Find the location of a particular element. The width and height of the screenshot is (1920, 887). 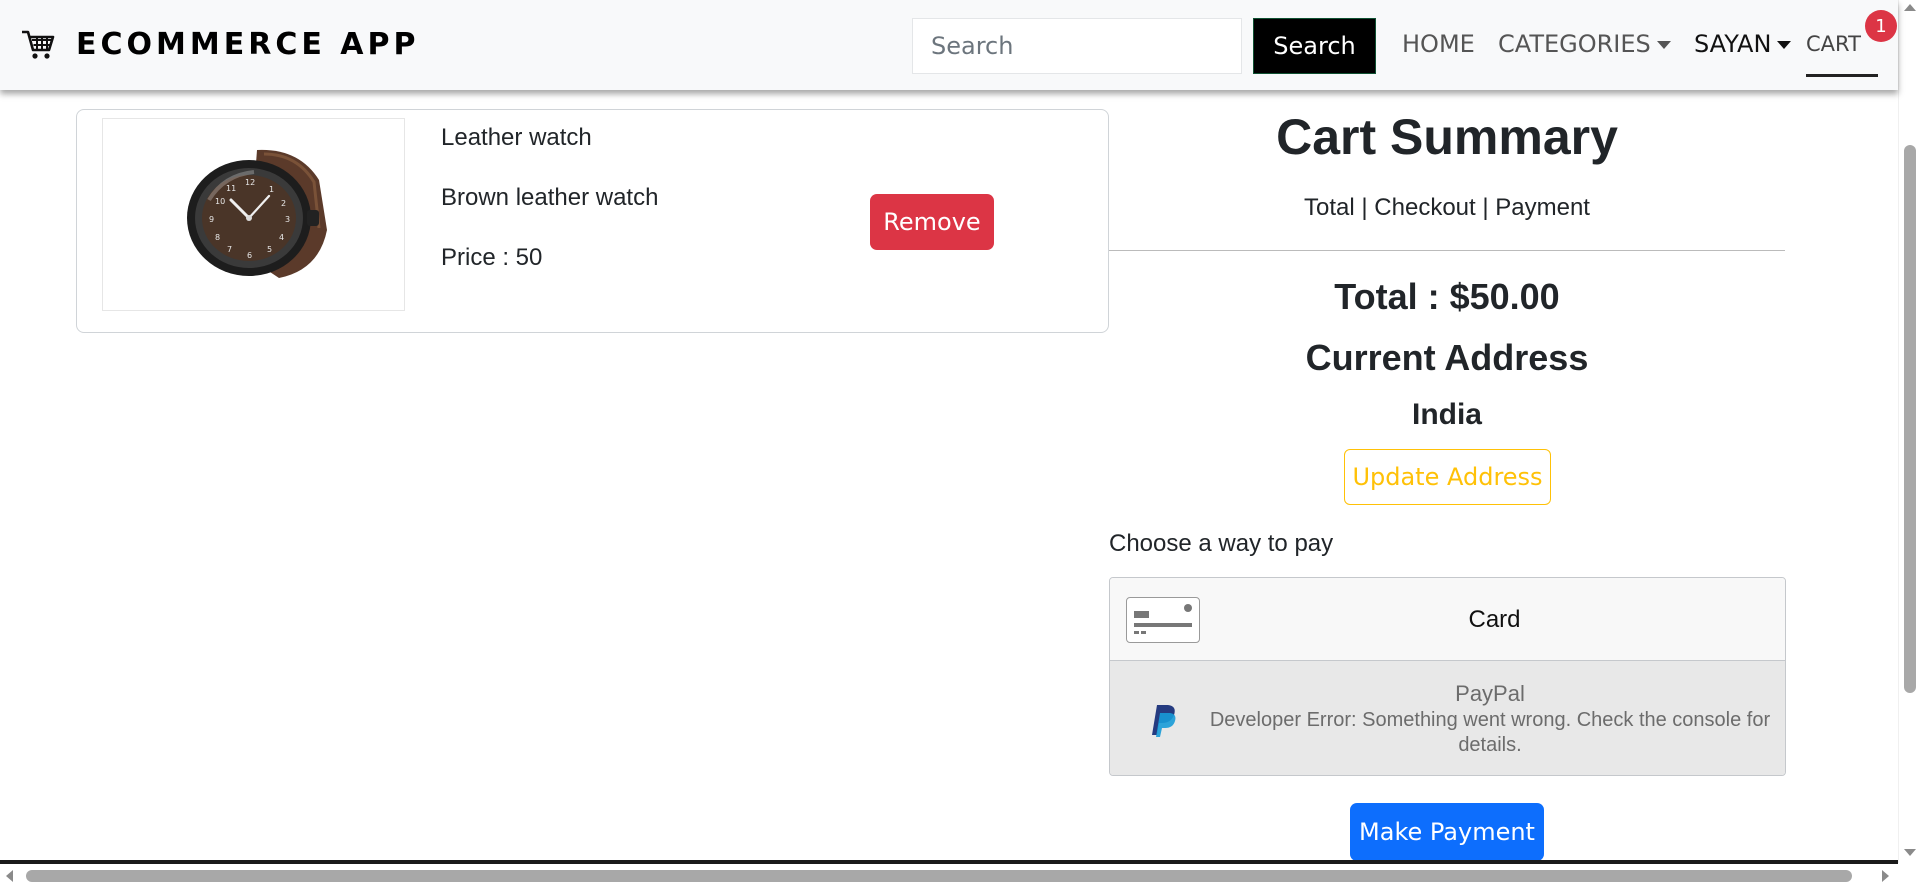

active-nav-underline is located at coordinates (1842, 75).